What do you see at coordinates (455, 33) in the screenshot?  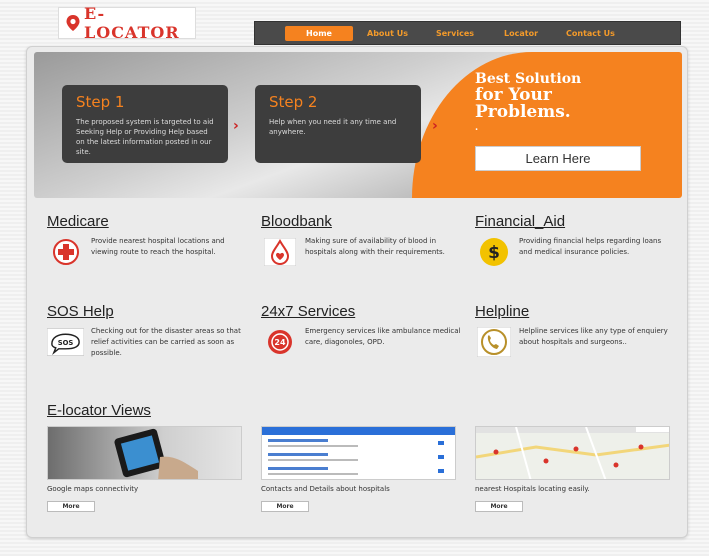 I see `nav-services: Services` at bounding box center [455, 33].